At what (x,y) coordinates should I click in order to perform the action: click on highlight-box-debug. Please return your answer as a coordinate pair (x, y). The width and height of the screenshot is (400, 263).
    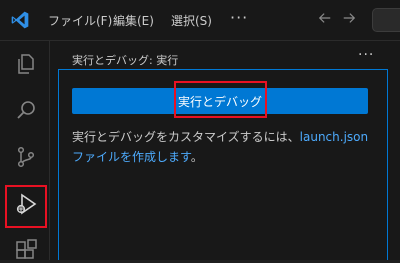
    Looking at the image, I should click on (26, 206).